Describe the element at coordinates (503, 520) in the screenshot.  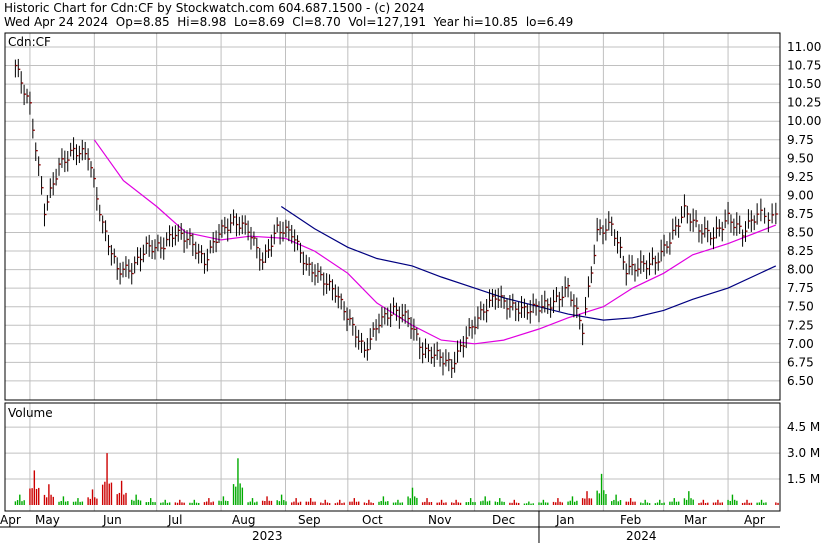
I see `month-label: Dec` at that location.